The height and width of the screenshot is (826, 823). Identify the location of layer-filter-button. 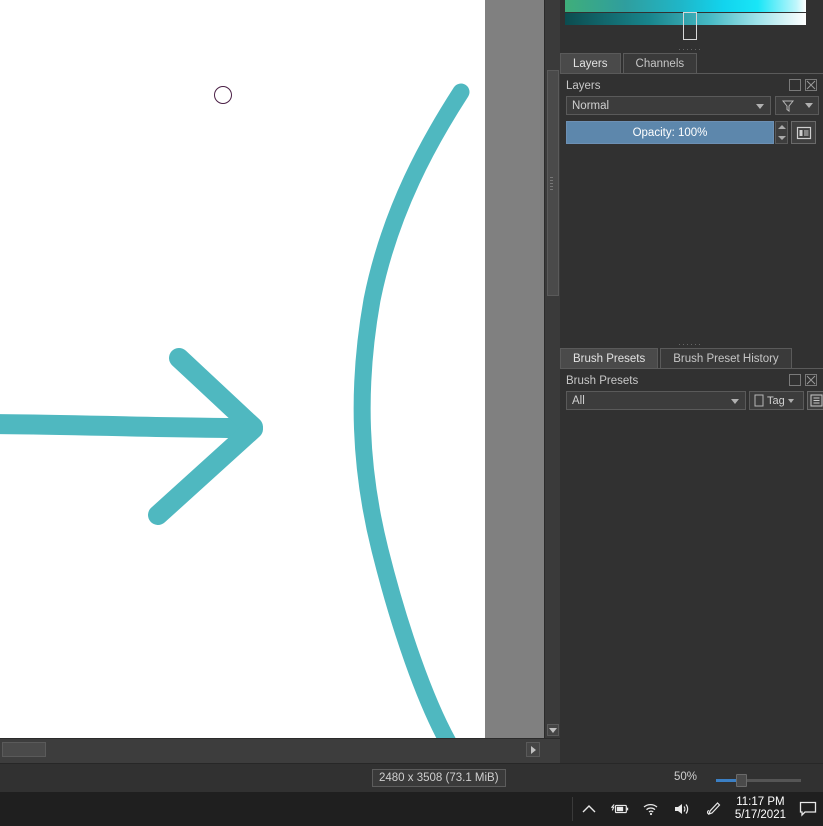
(797, 105).